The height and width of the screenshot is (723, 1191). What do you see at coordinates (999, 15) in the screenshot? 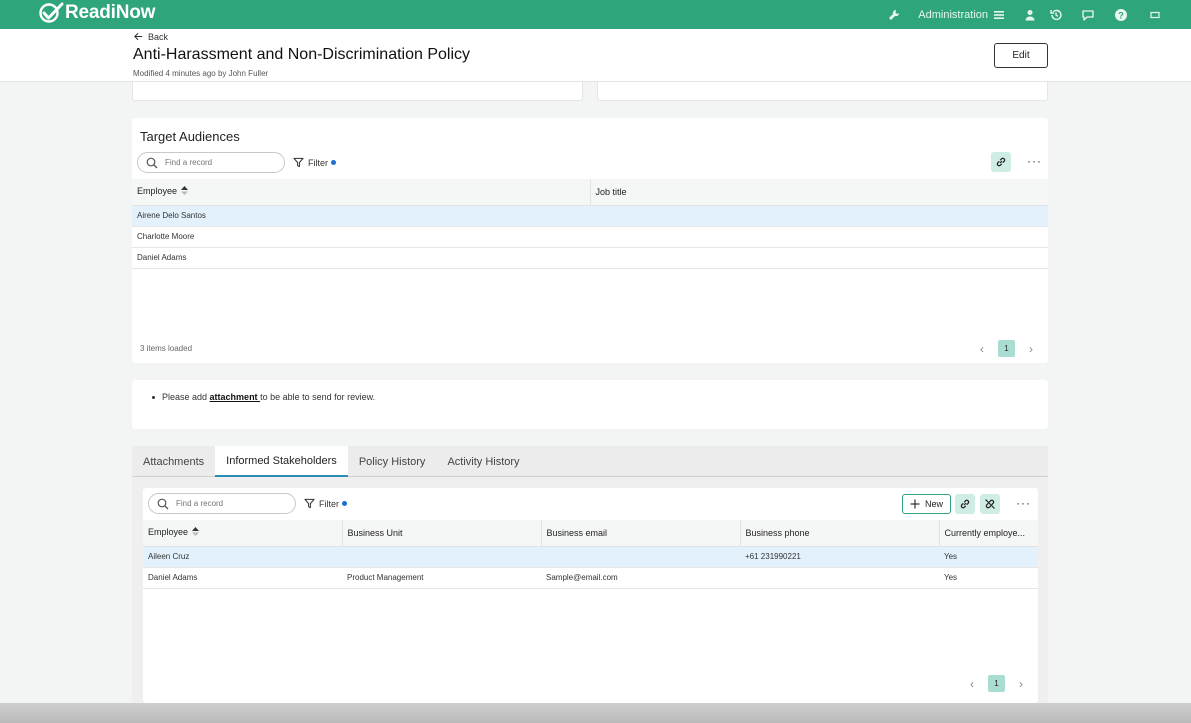
I see `hamburger-icon` at bounding box center [999, 15].